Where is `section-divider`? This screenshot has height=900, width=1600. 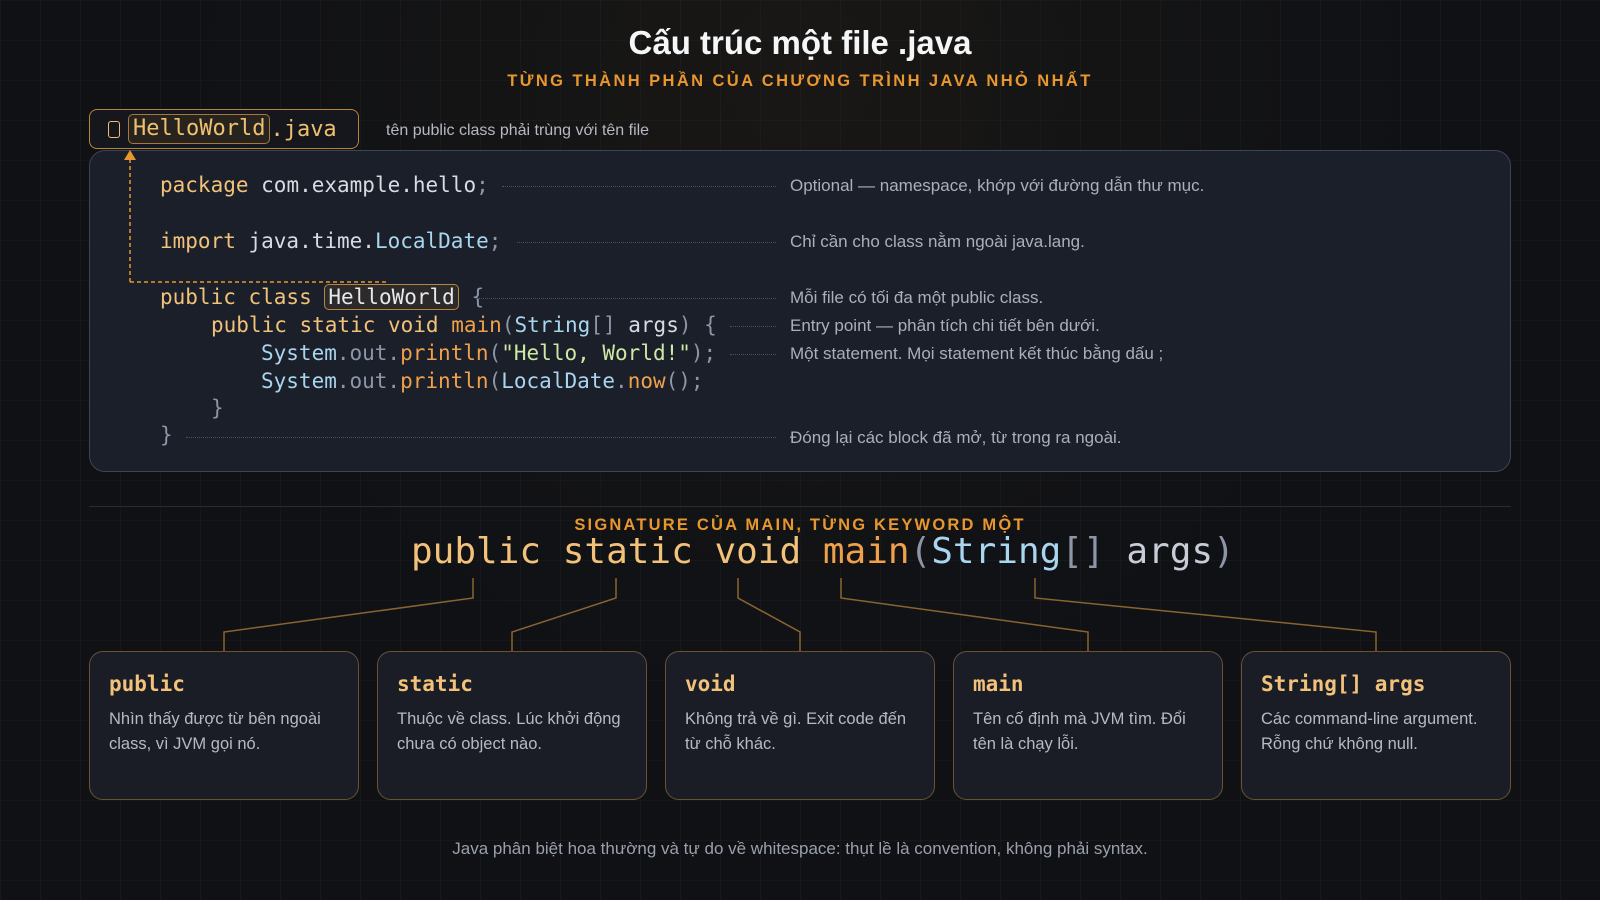 section-divider is located at coordinates (800, 506).